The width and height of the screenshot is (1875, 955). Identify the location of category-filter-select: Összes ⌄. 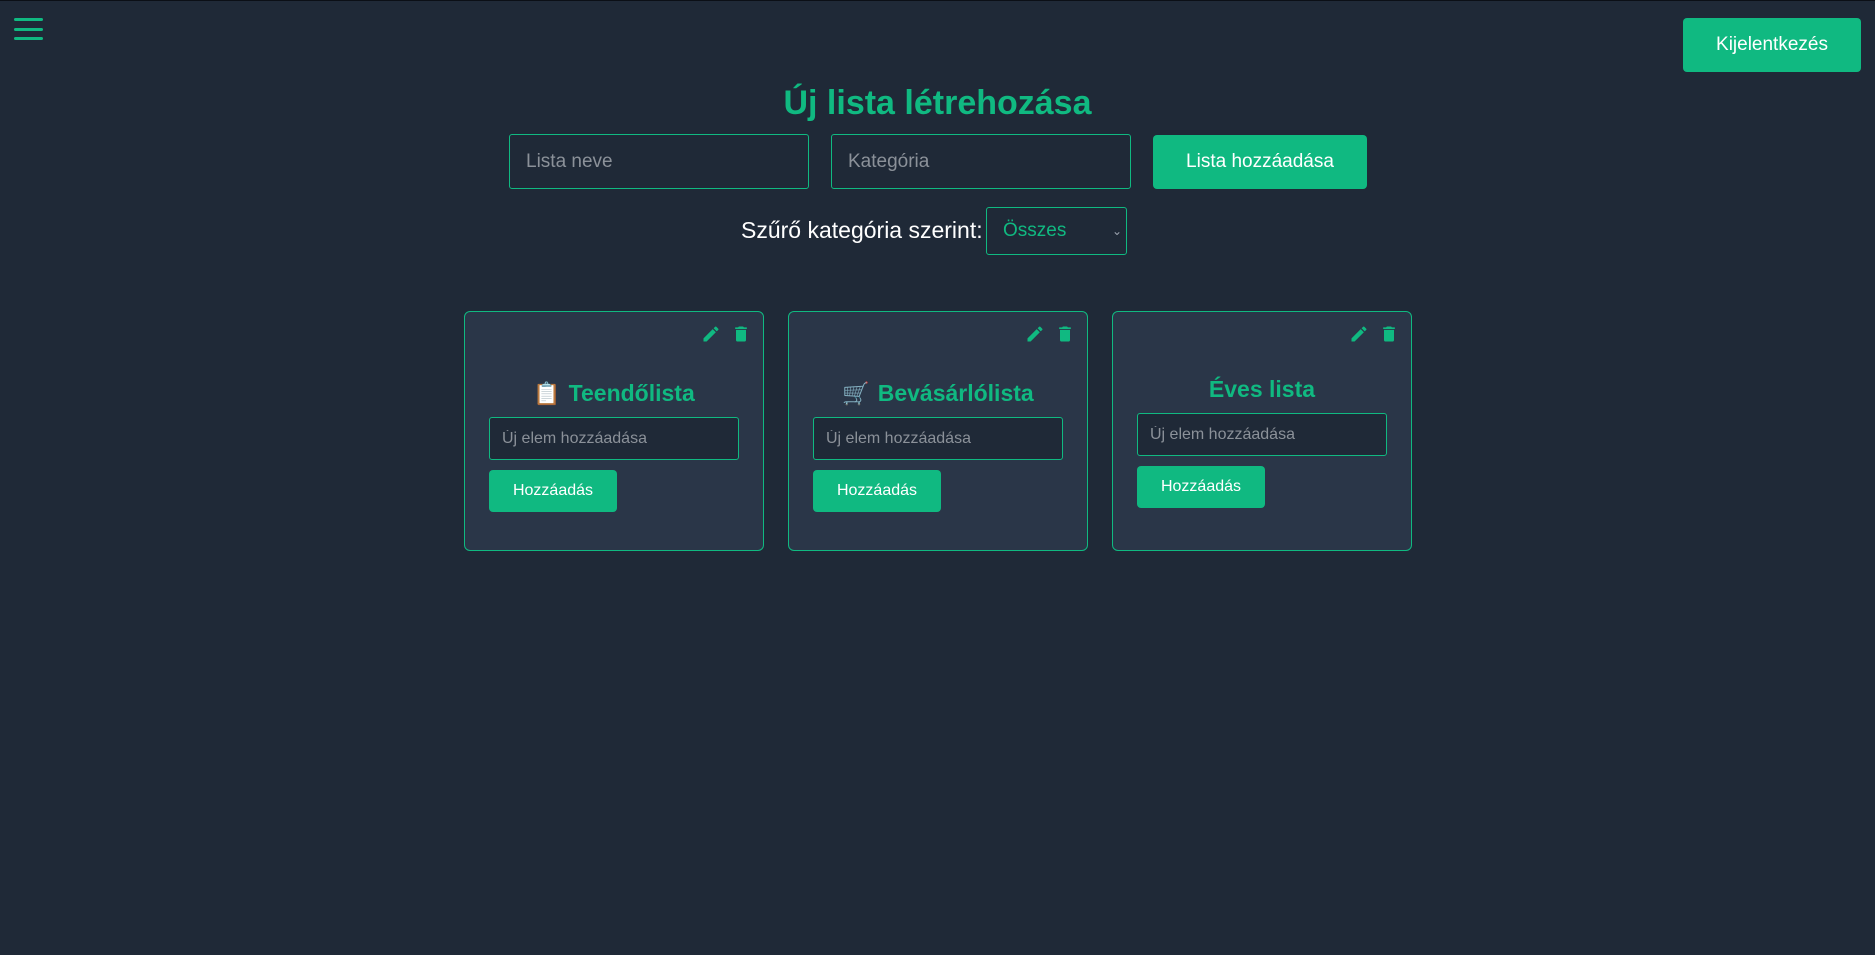
(1056, 231).